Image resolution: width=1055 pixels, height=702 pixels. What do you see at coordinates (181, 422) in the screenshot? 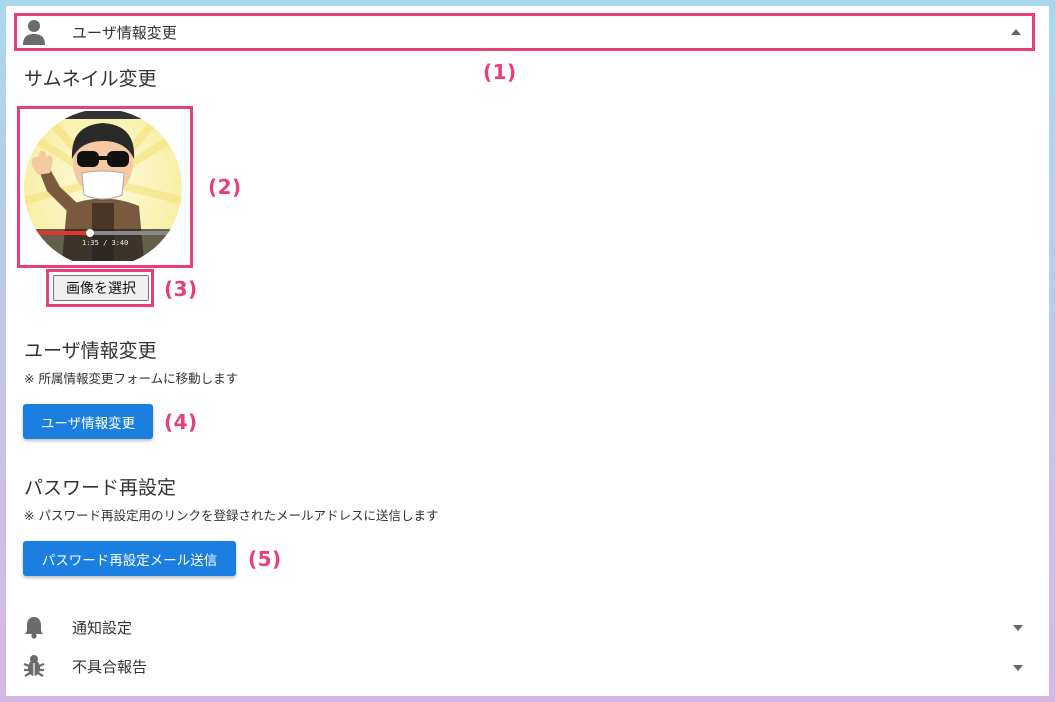
I see `callout-4: (4)` at bounding box center [181, 422].